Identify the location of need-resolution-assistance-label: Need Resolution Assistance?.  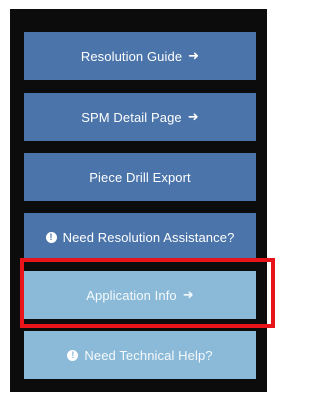
(148, 237).